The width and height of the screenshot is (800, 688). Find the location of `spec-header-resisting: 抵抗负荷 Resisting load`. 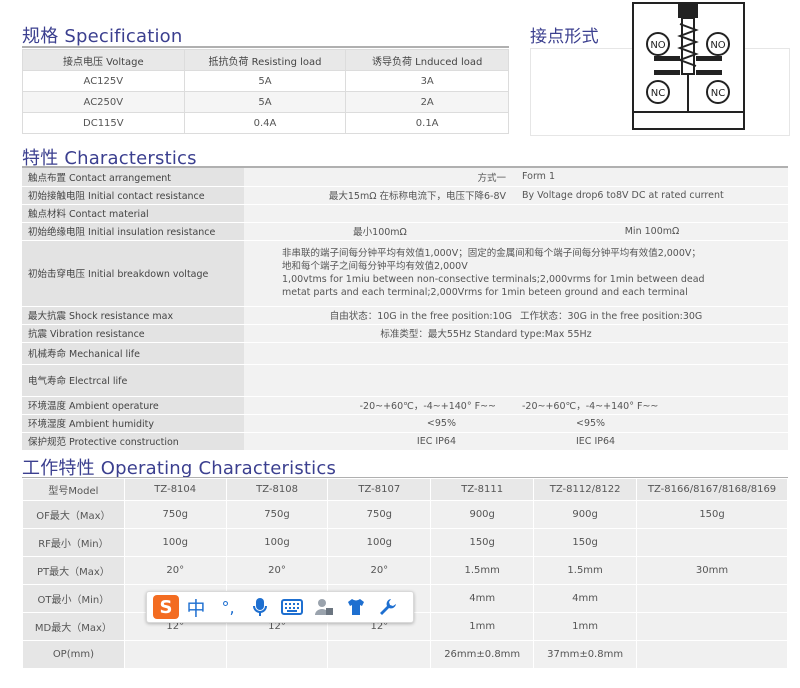

spec-header-resisting: 抵抗负荷 Resisting load is located at coordinates (265, 60).